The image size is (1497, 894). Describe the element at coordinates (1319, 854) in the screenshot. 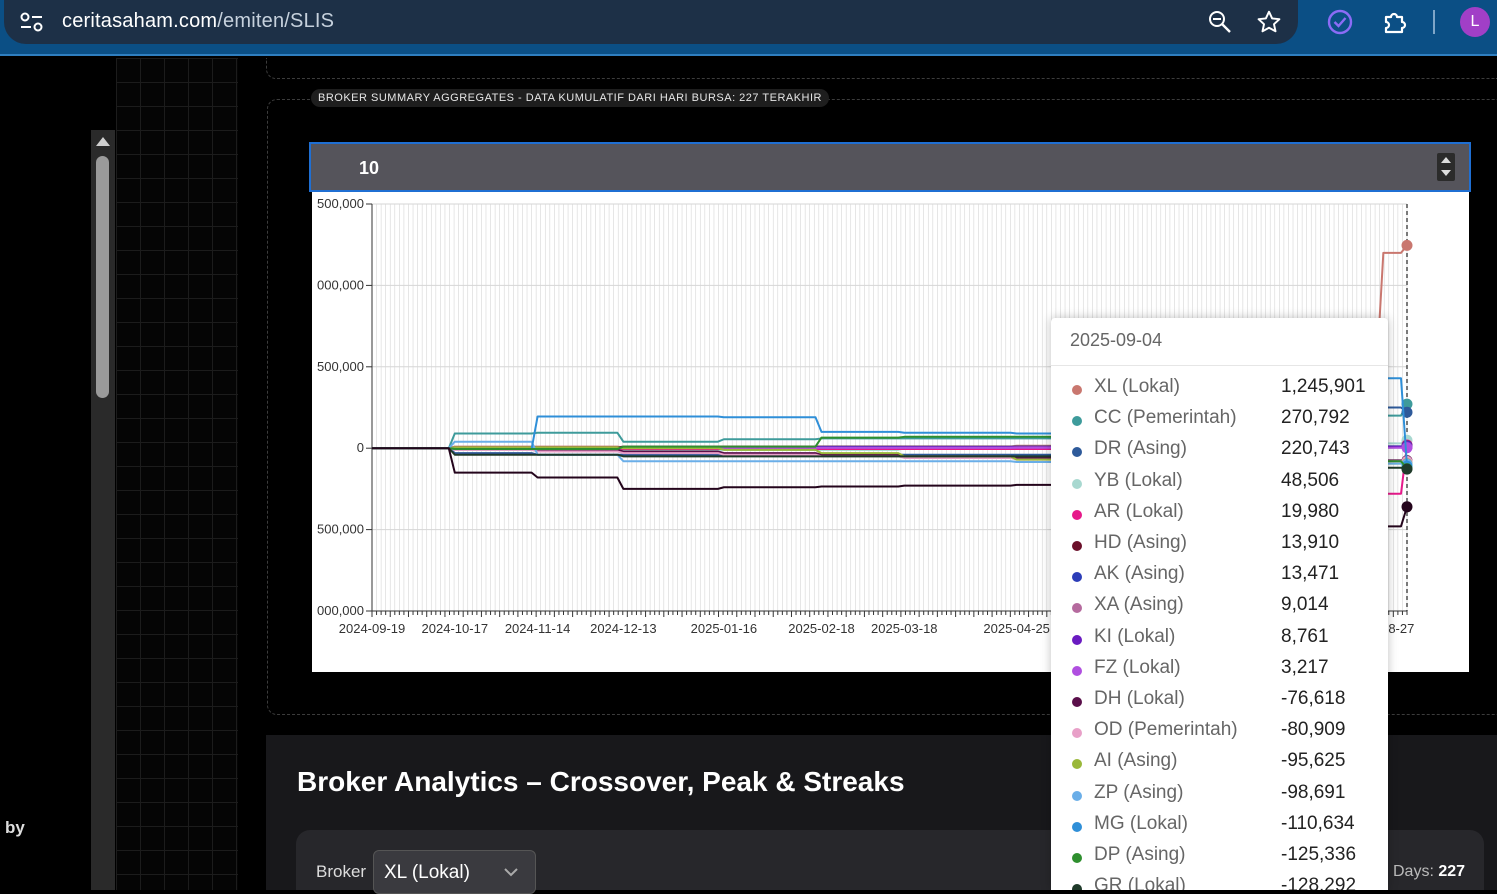

I see `tooltip-broker-value: -125,336` at that location.